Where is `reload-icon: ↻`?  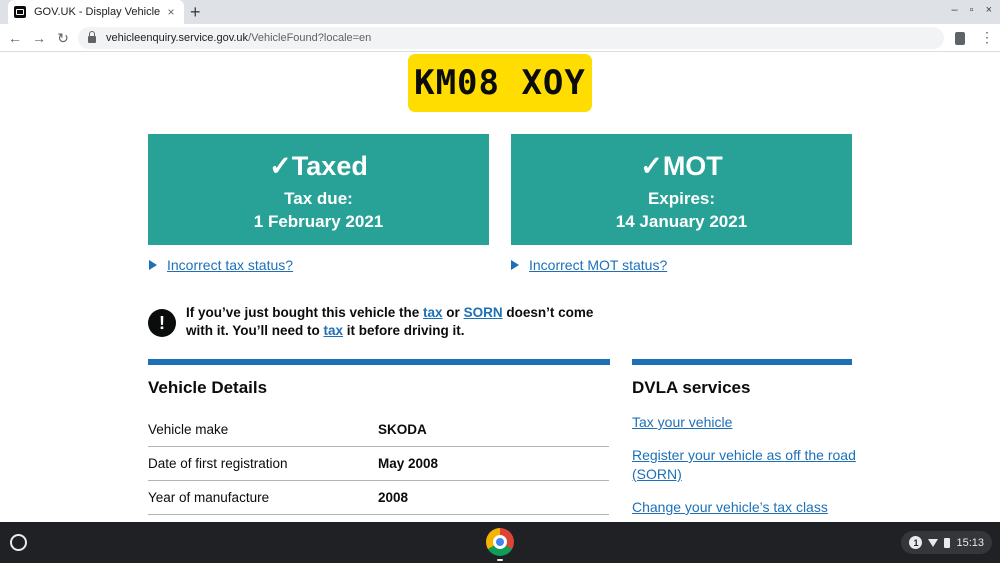
reload-icon: ↻ is located at coordinates (63, 38).